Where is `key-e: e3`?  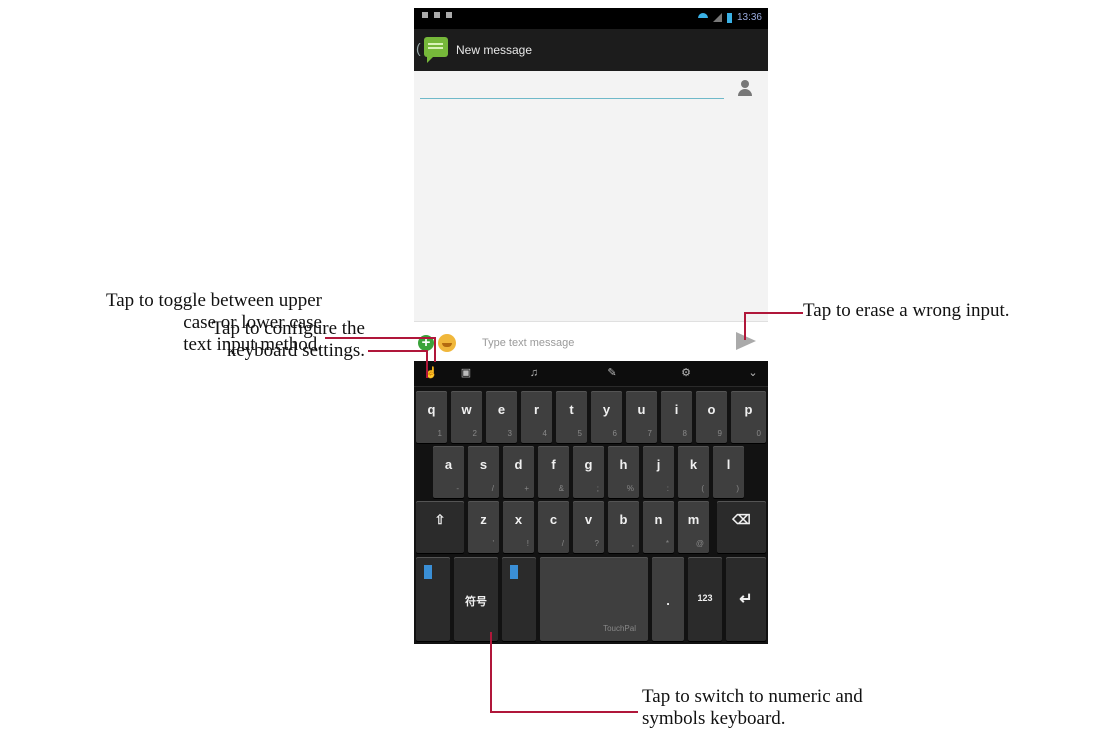 key-e: e3 is located at coordinates (501, 417).